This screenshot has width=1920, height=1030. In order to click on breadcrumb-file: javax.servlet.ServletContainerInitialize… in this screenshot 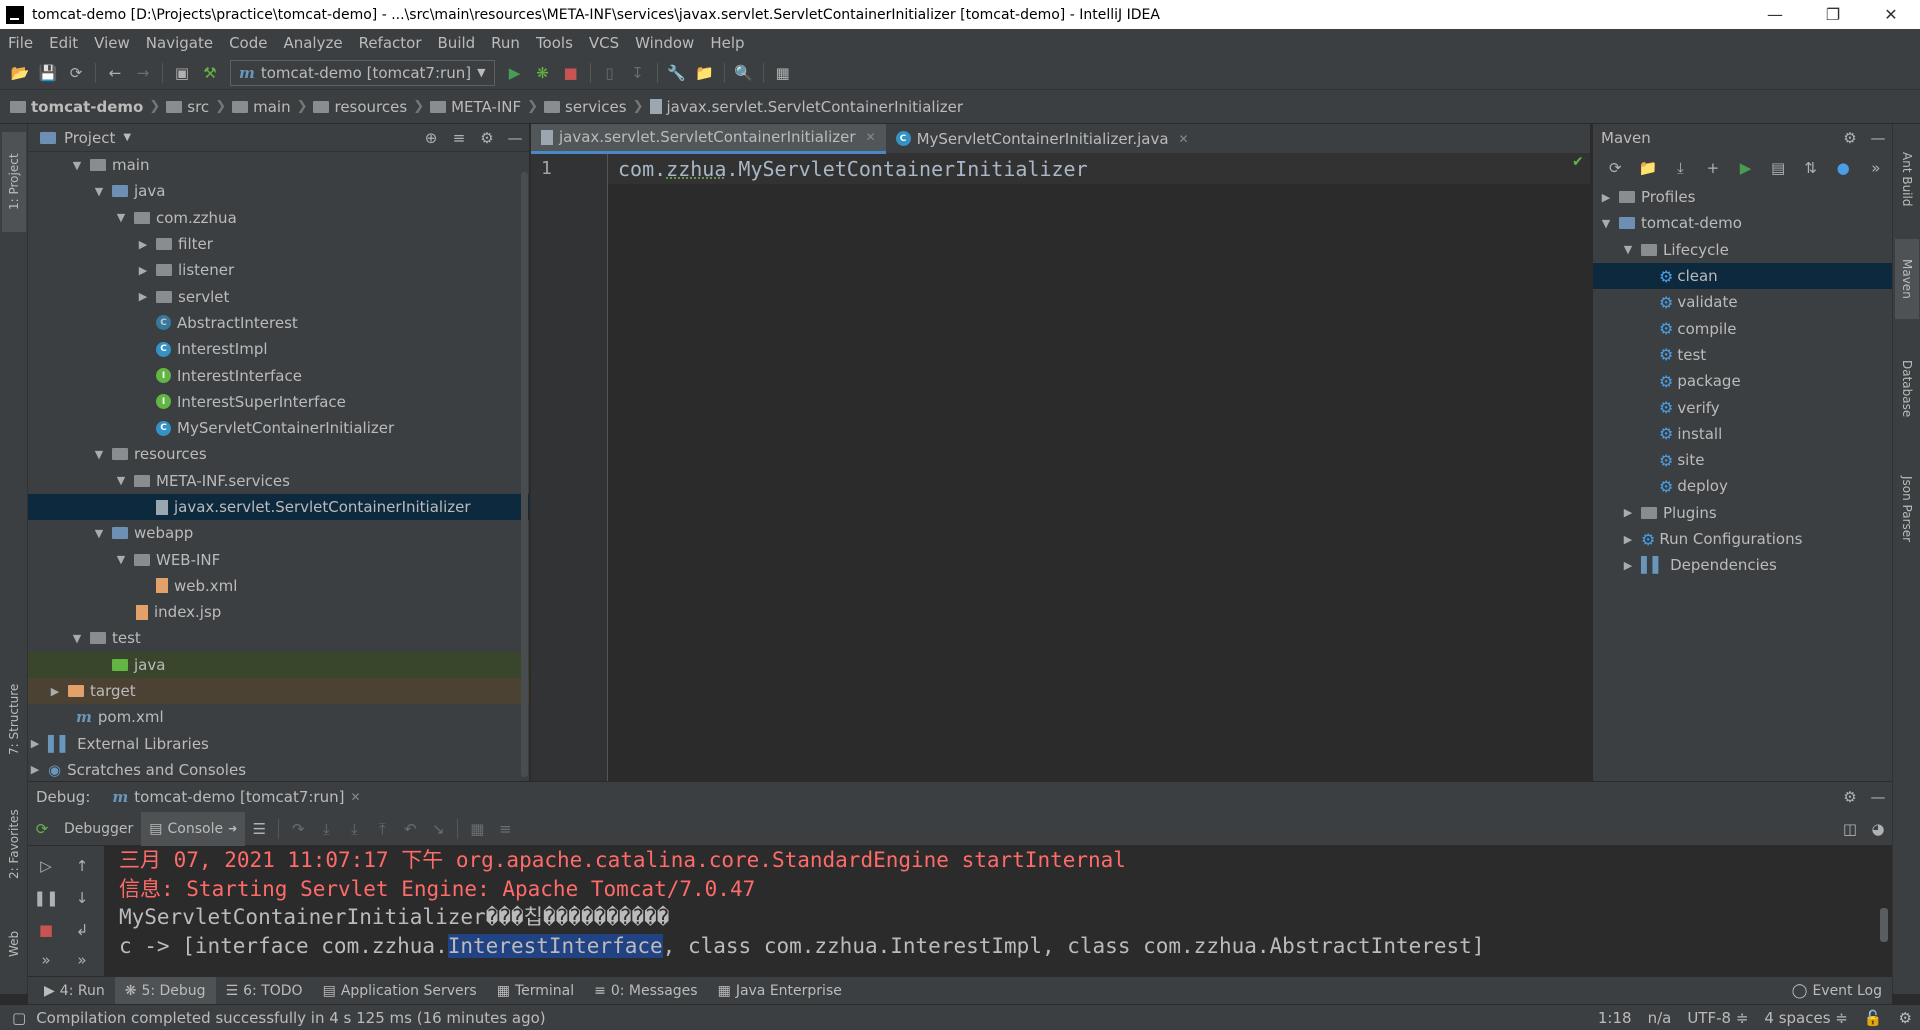, I will do `click(806, 107)`.